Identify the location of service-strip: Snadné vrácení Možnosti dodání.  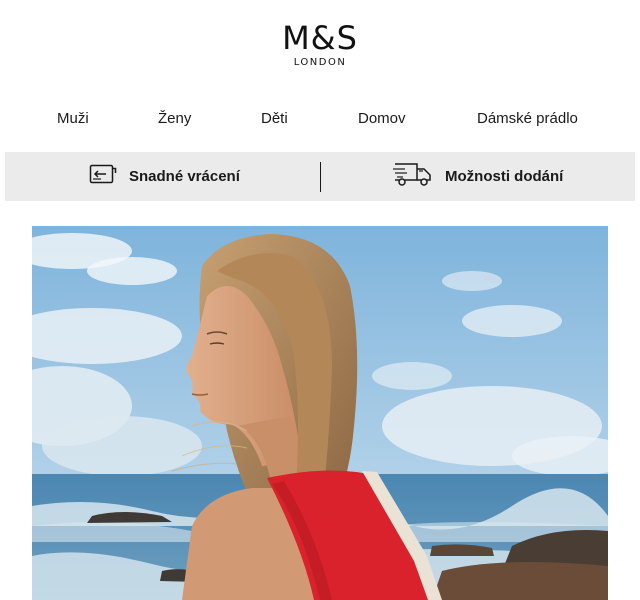
(320, 176).